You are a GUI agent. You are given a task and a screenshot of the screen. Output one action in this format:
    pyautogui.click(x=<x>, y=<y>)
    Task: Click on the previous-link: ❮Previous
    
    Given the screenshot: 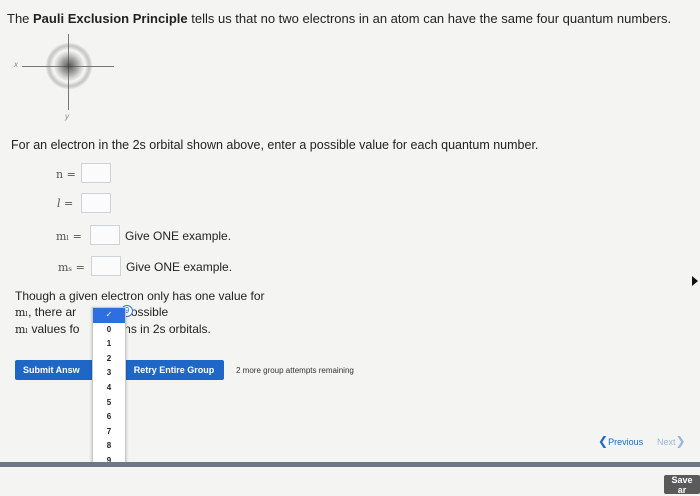 What is the action you would take?
    pyautogui.click(x=620, y=441)
    